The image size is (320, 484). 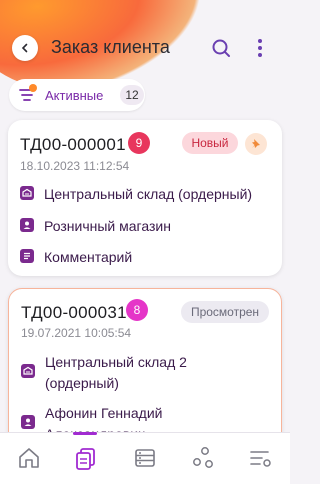 What do you see at coordinates (76, 333) in the screenshot?
I see `order-date: 19.07.2021 10:05:54` at bounding box center [76, 333].